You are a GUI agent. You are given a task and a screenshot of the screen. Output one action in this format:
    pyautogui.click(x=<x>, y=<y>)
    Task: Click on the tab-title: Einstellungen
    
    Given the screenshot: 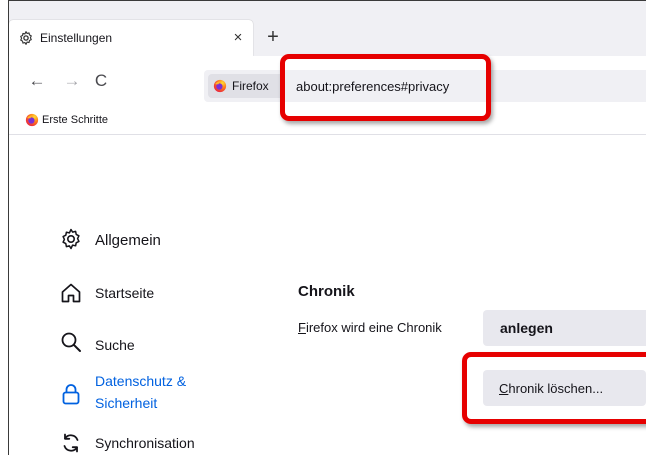 What is the action you would take?
    pyautogui.click(x=76, y=38)
    